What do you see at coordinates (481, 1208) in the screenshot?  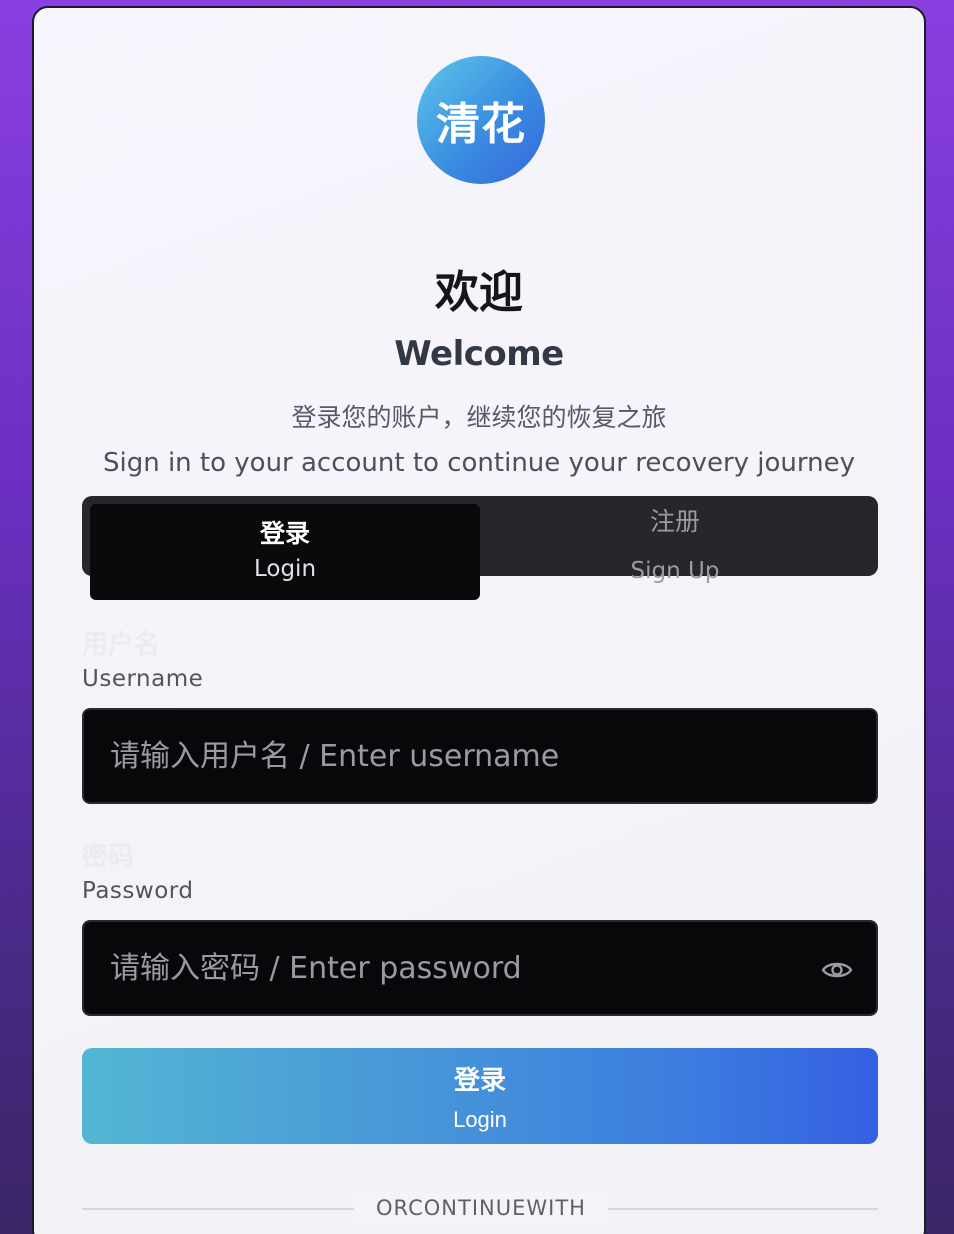 I see `divider-text: ORCONTINUEWITH` at bounding box center [481, 1208].